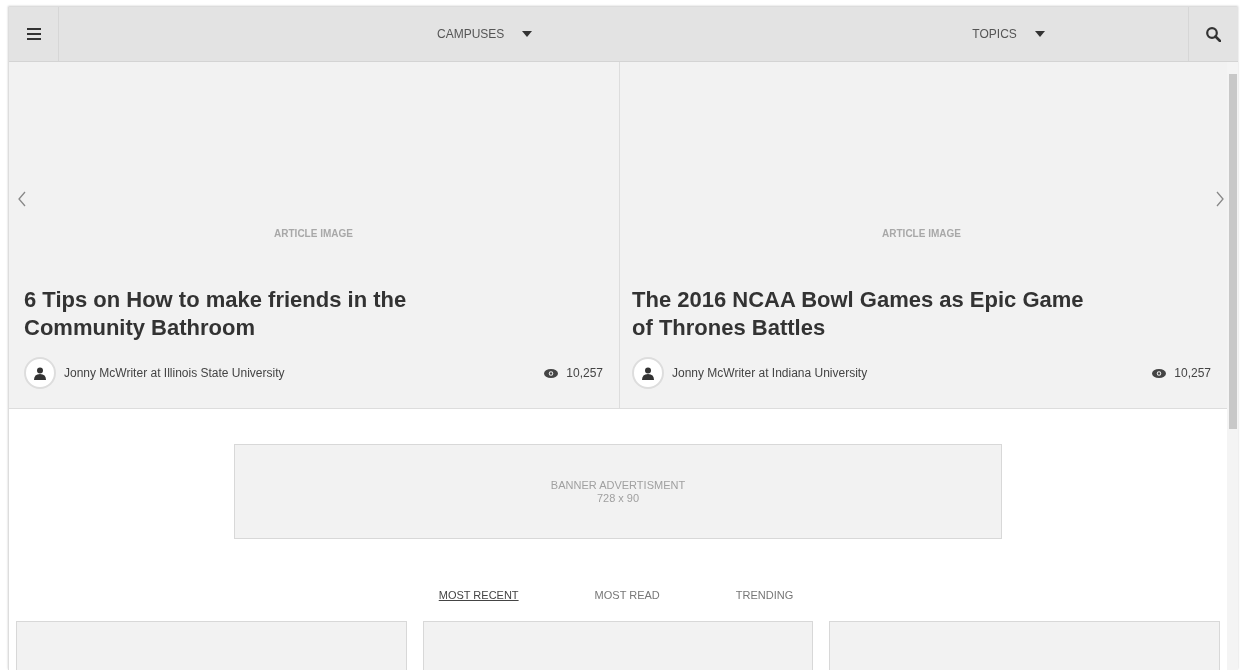 Image resolution: width=1243 pixels, height=670 pixels. What do you see at coordinates (1232, 366) in the screenshot?
I see `scrollbar` at bounding box center [1232, 366].